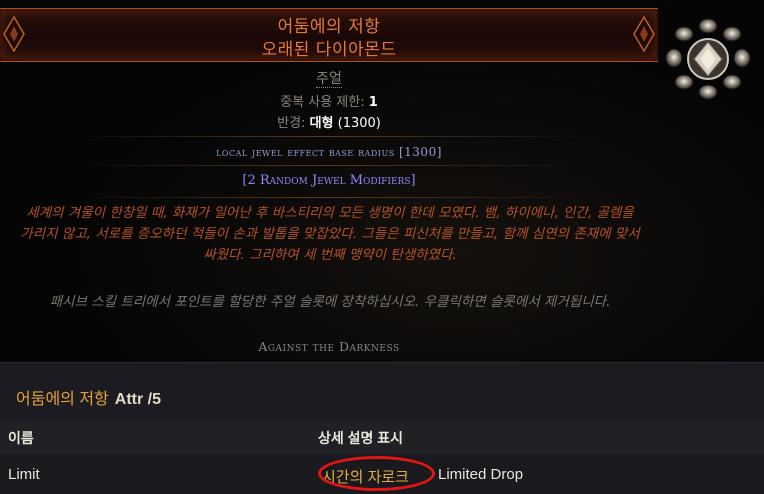  I want to click on radius-property: 반경: 대형 (1300), so click(329, 121).